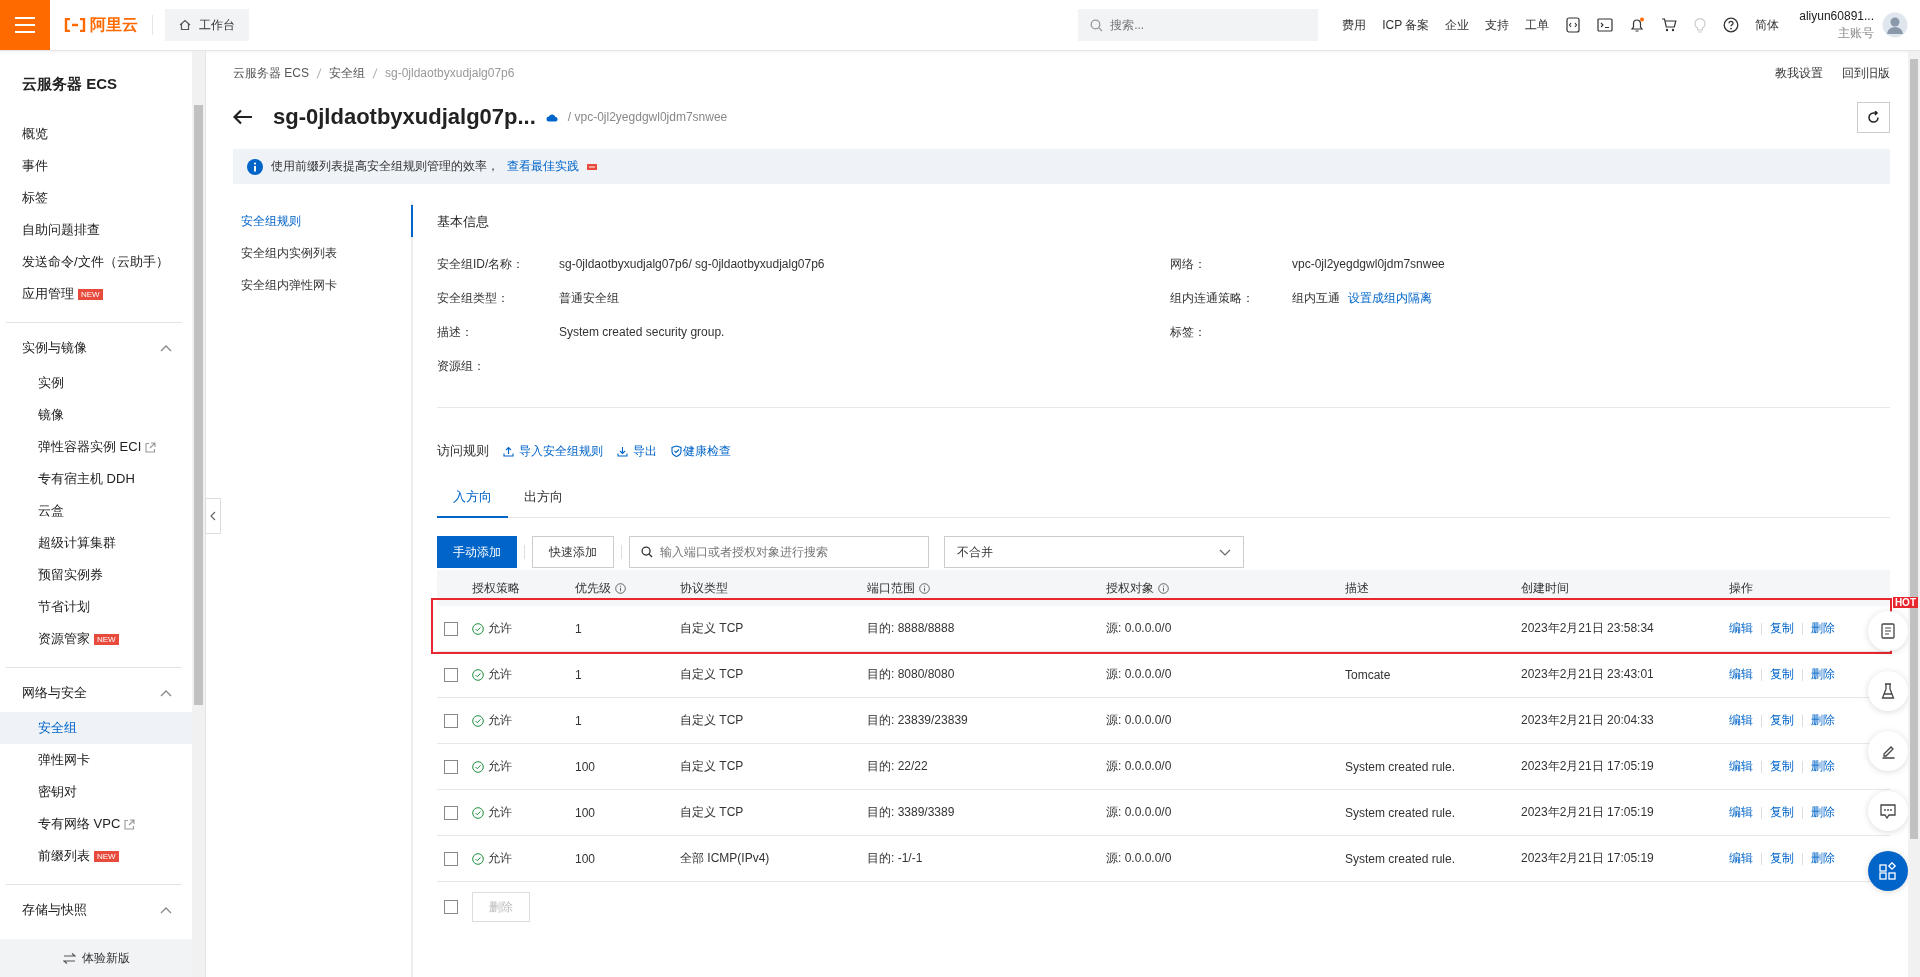 This screenshot has height=977, width=1920. What do you see at coordinates (1866, 73) in the screenshot?
I see `header-link: 回到旧版` at bounding box center [1866, 73].